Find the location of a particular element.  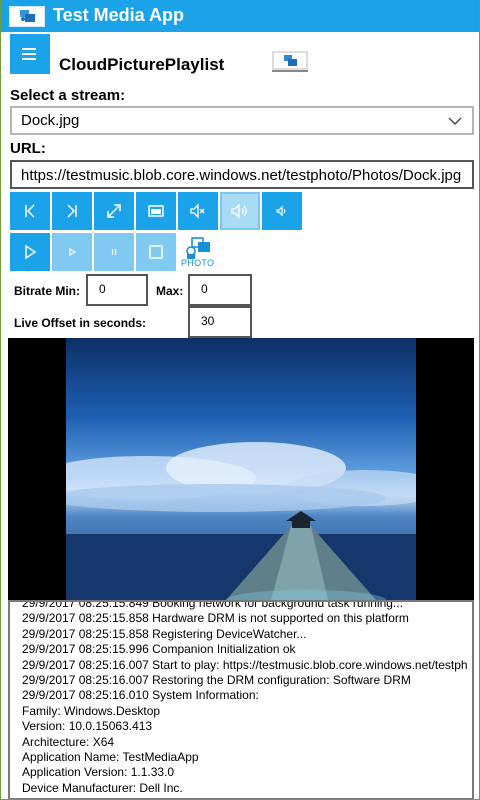

window-icon is located at coordinates (156, 211).